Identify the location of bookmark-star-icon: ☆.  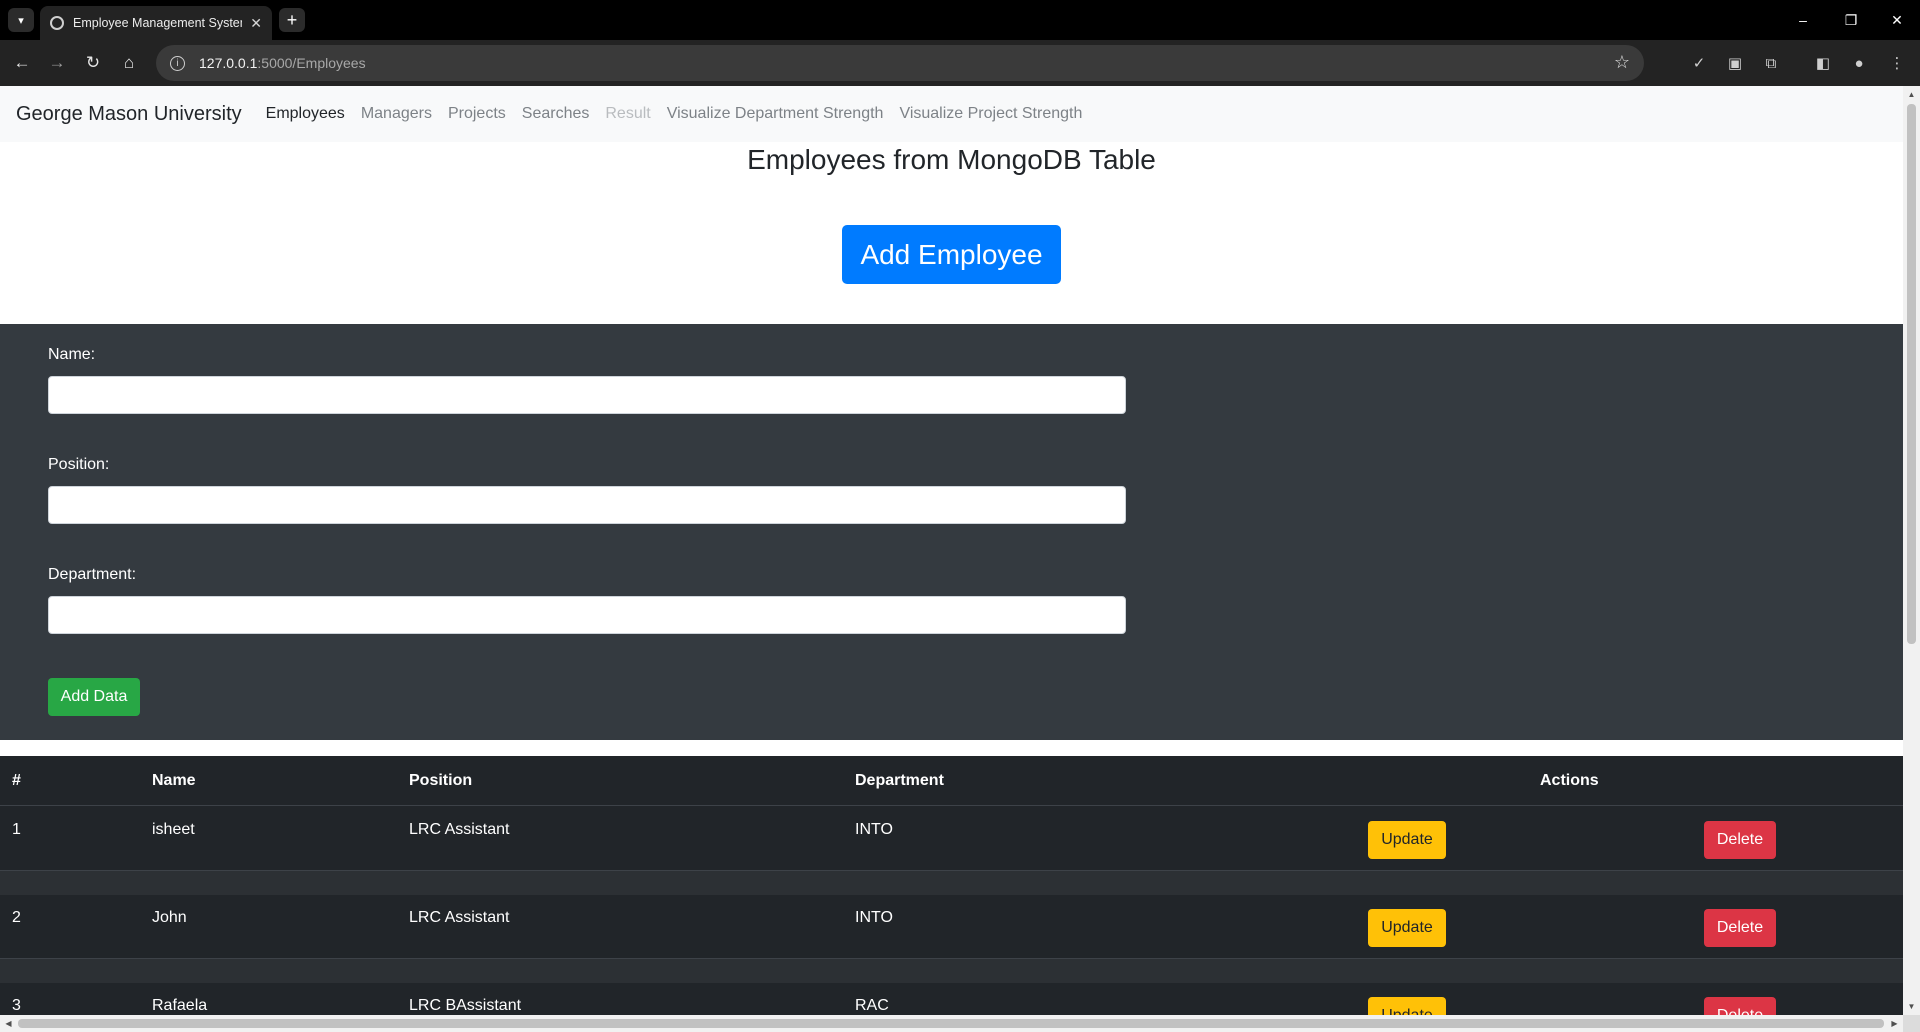
(1622, 62).